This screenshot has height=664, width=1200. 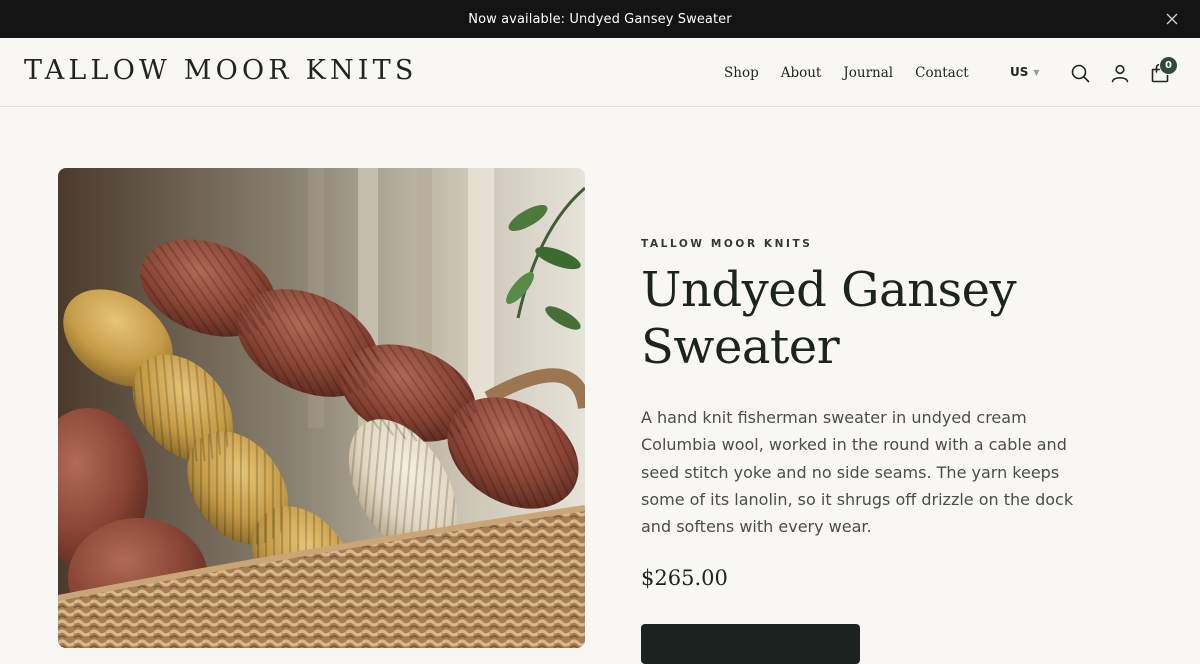 What do you see at coordinates (1036, 72) in the screenshot?
I see `chevron-down-icon: ▼` at bounding box center [1036, 72].